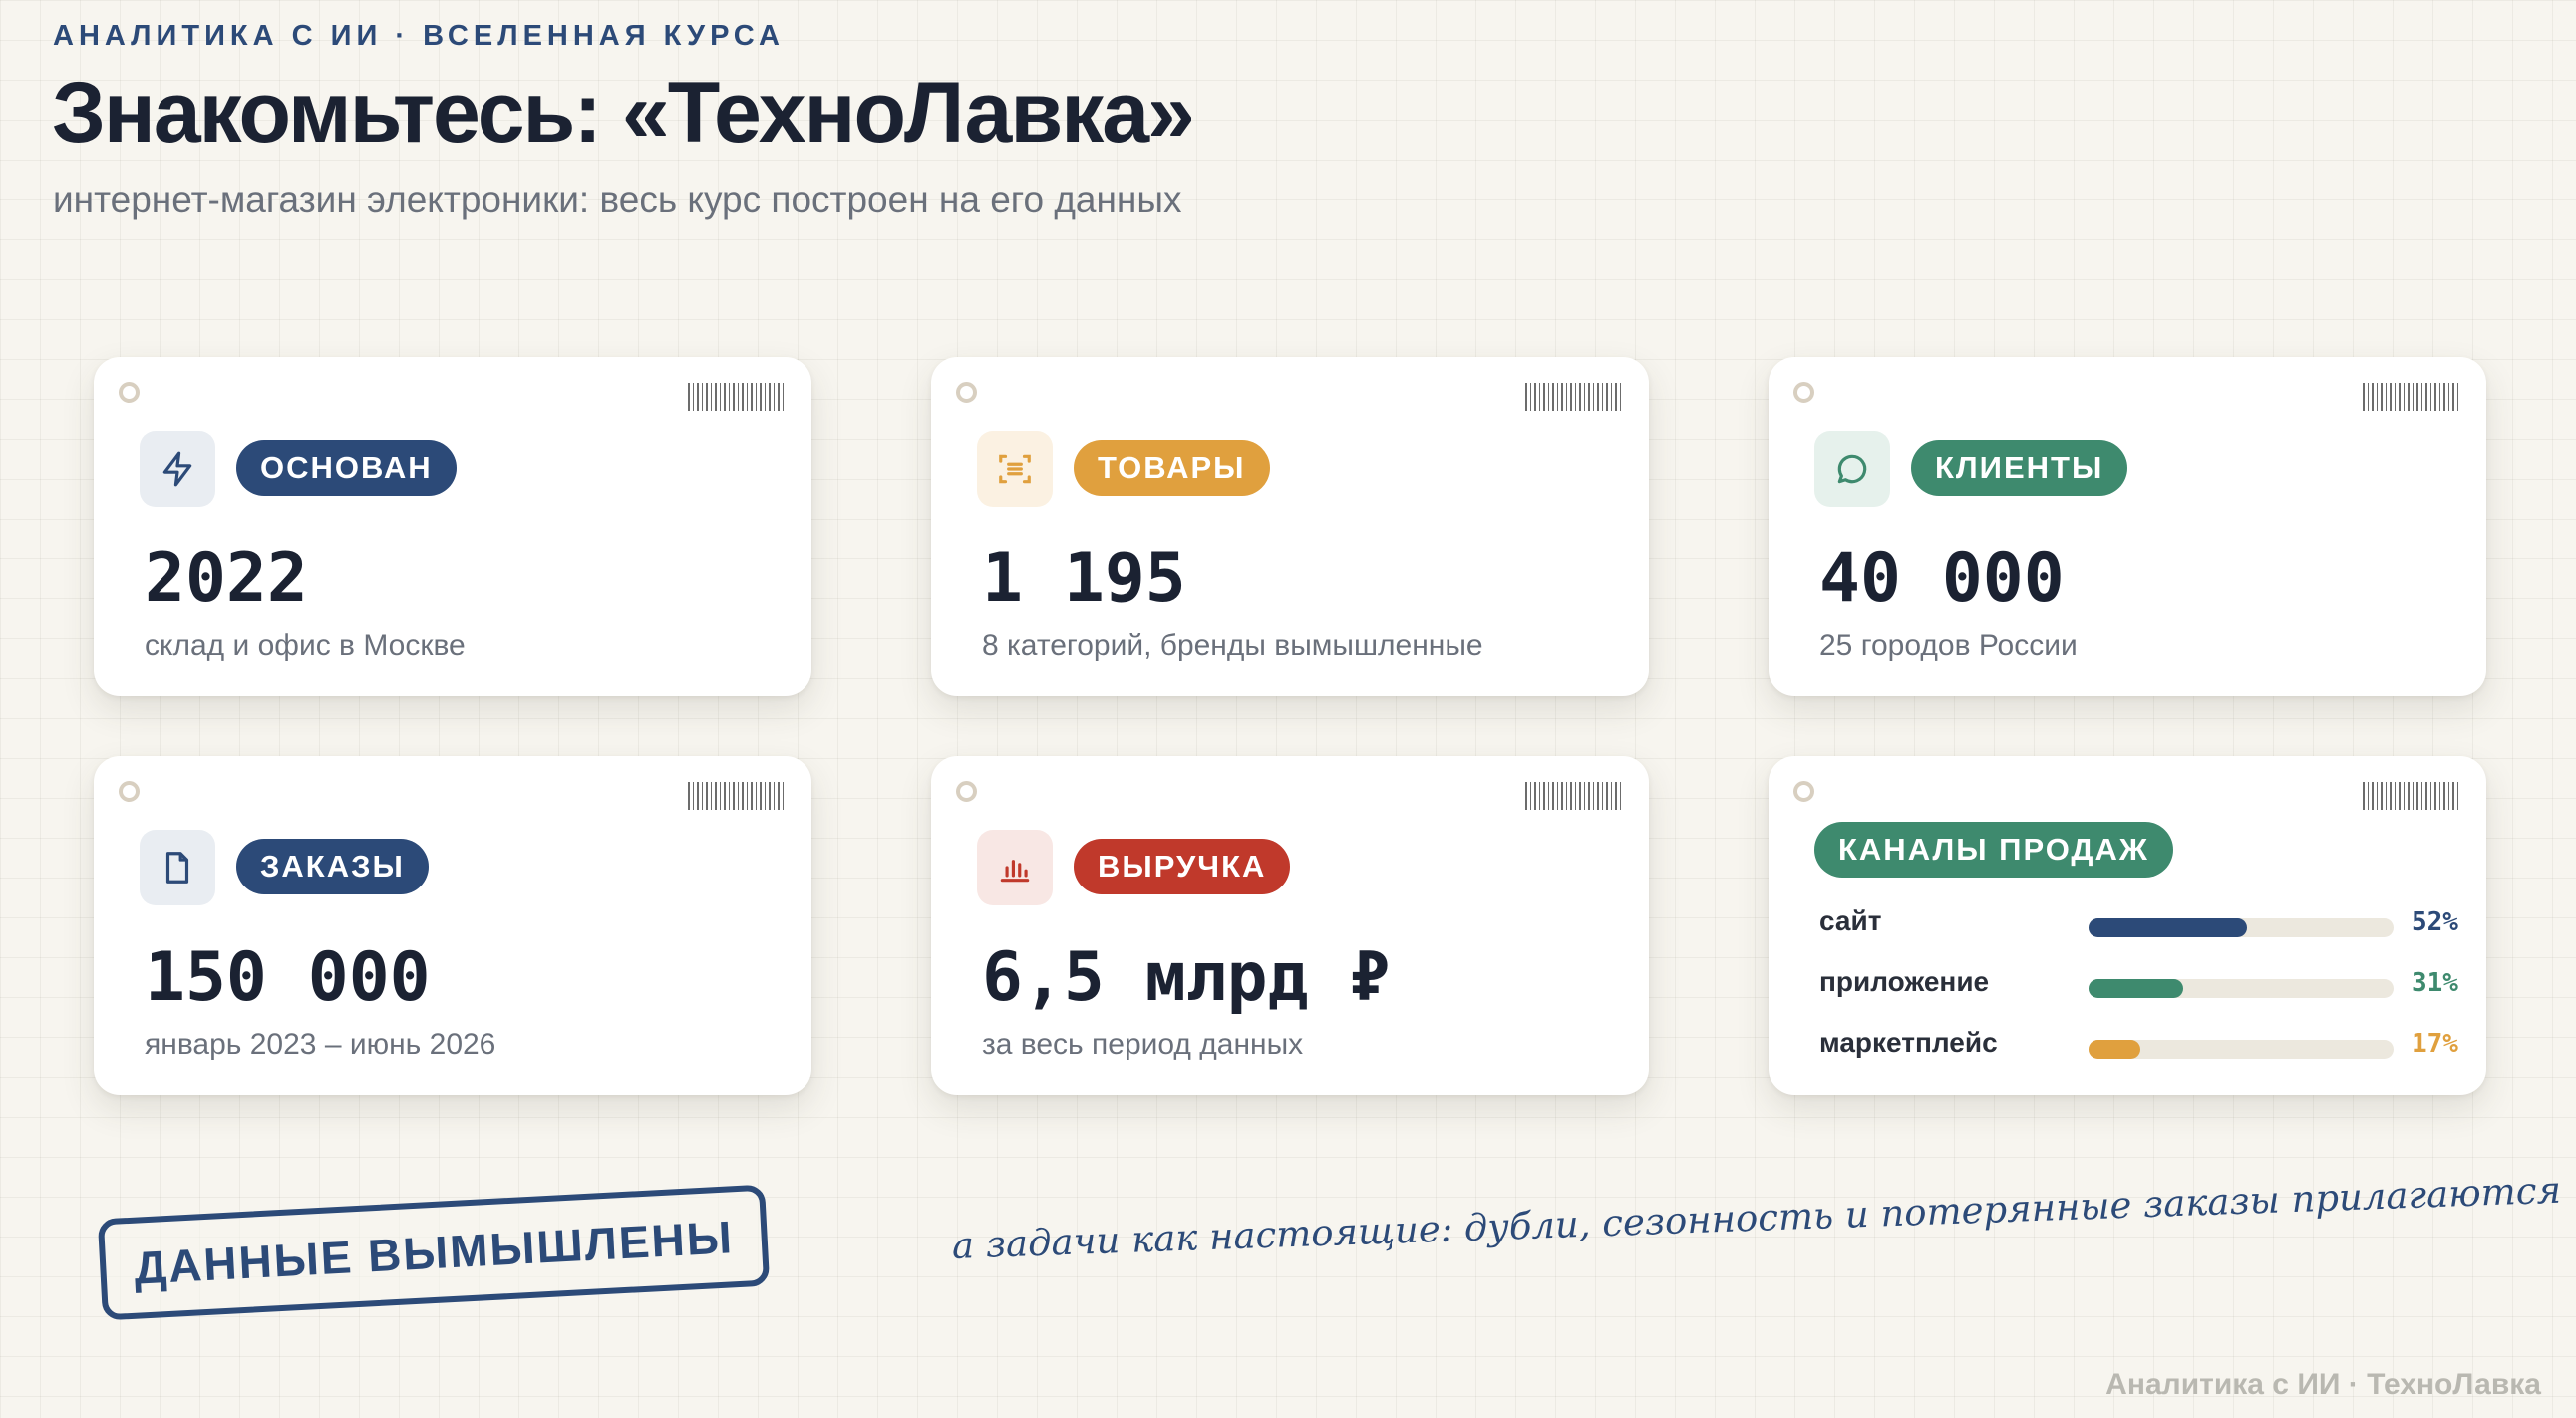  Describe the element at coordinates (2435, 983) in the screenshot. I see `channel-percent: 31%` at that location.